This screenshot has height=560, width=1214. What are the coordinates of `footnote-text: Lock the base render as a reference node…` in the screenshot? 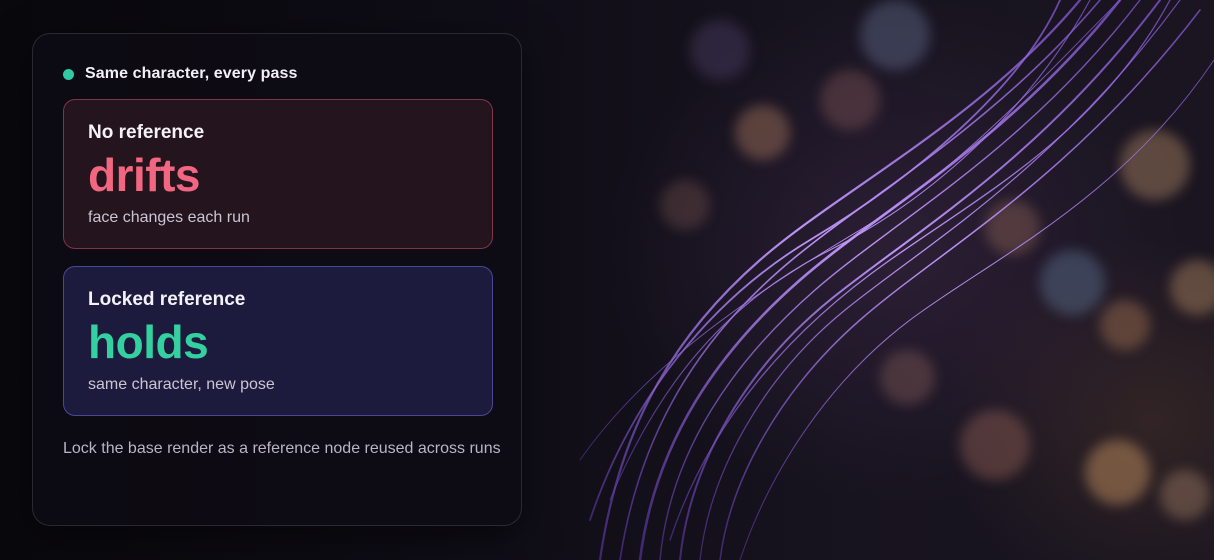 It's located at (282, 448).